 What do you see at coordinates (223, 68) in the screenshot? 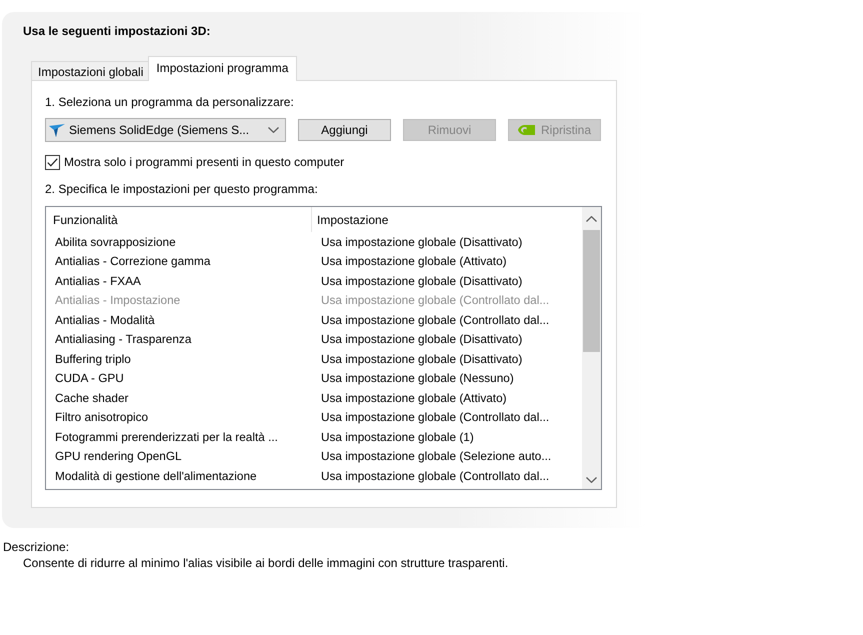
I see `tab: Impostazioni programma` at bounding box center [223, 68].